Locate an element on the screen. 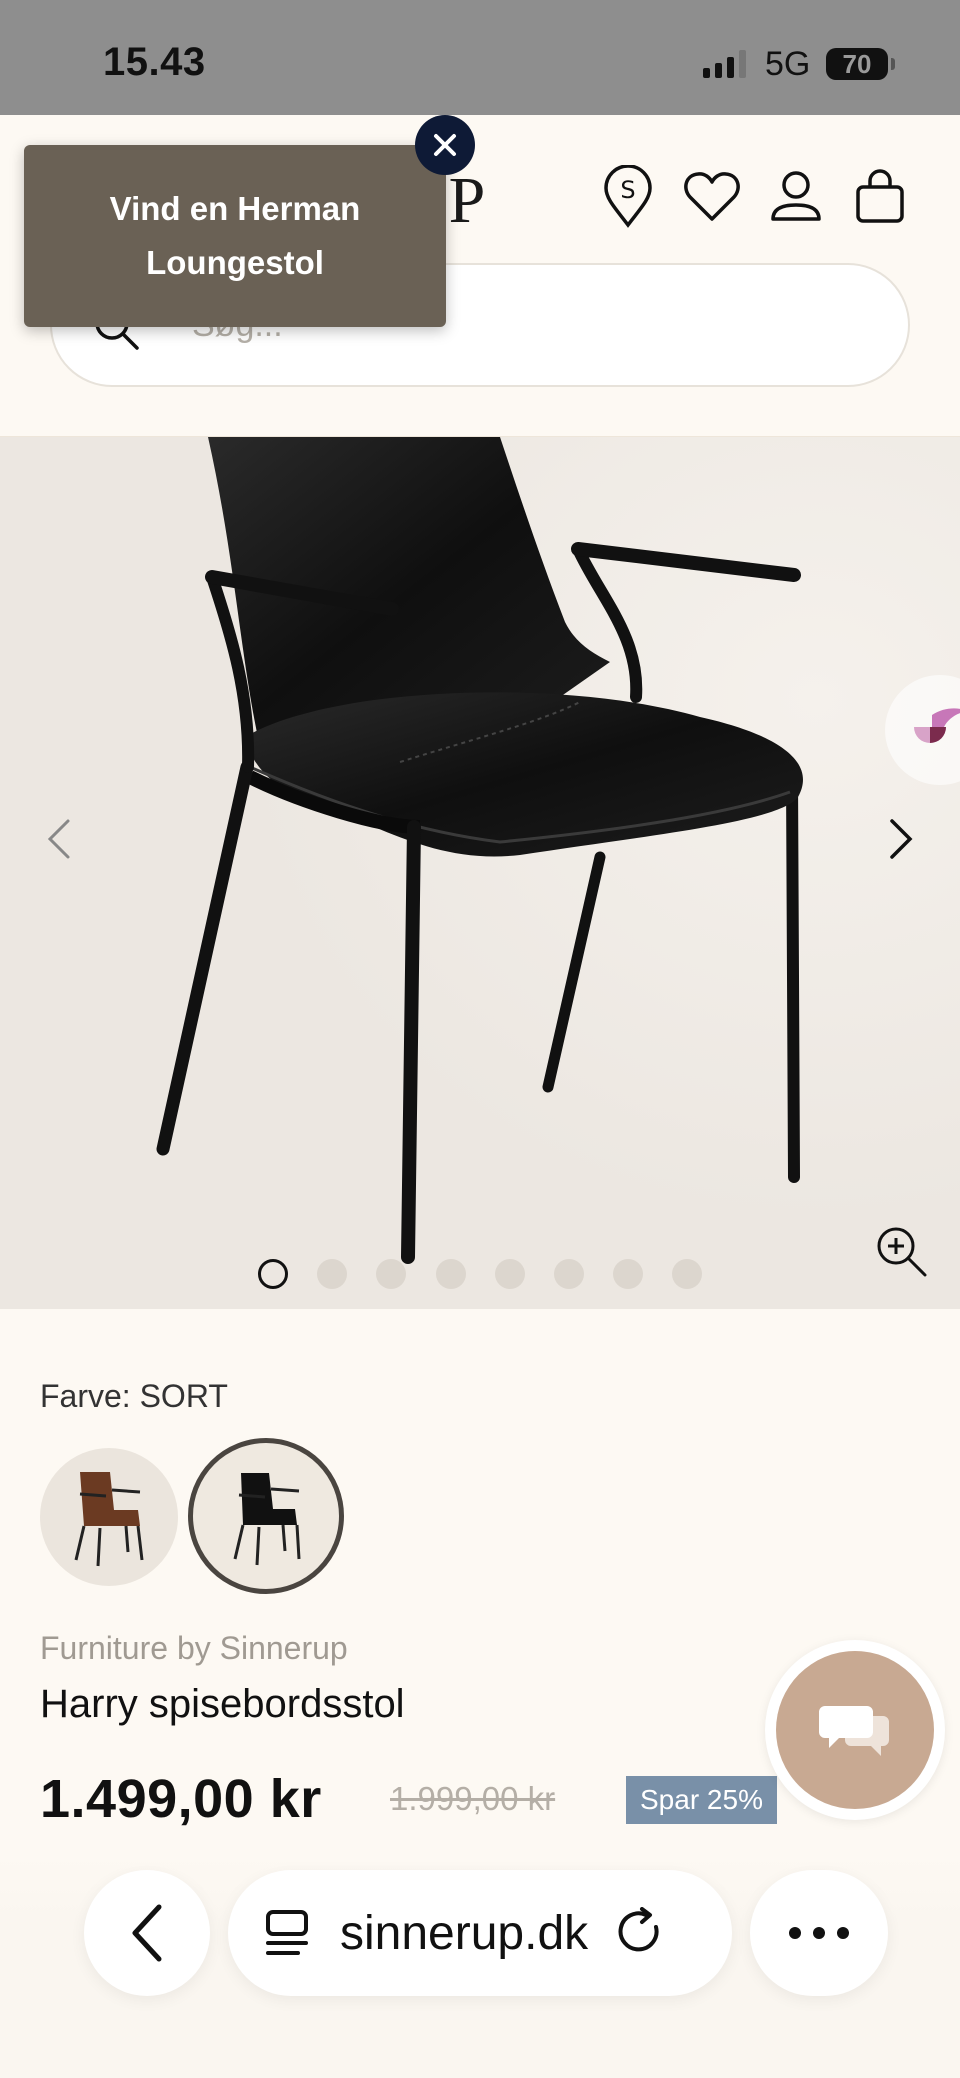  promo-popup-text: Vind en Herman Loungestol is located at coordinates (235, 236).